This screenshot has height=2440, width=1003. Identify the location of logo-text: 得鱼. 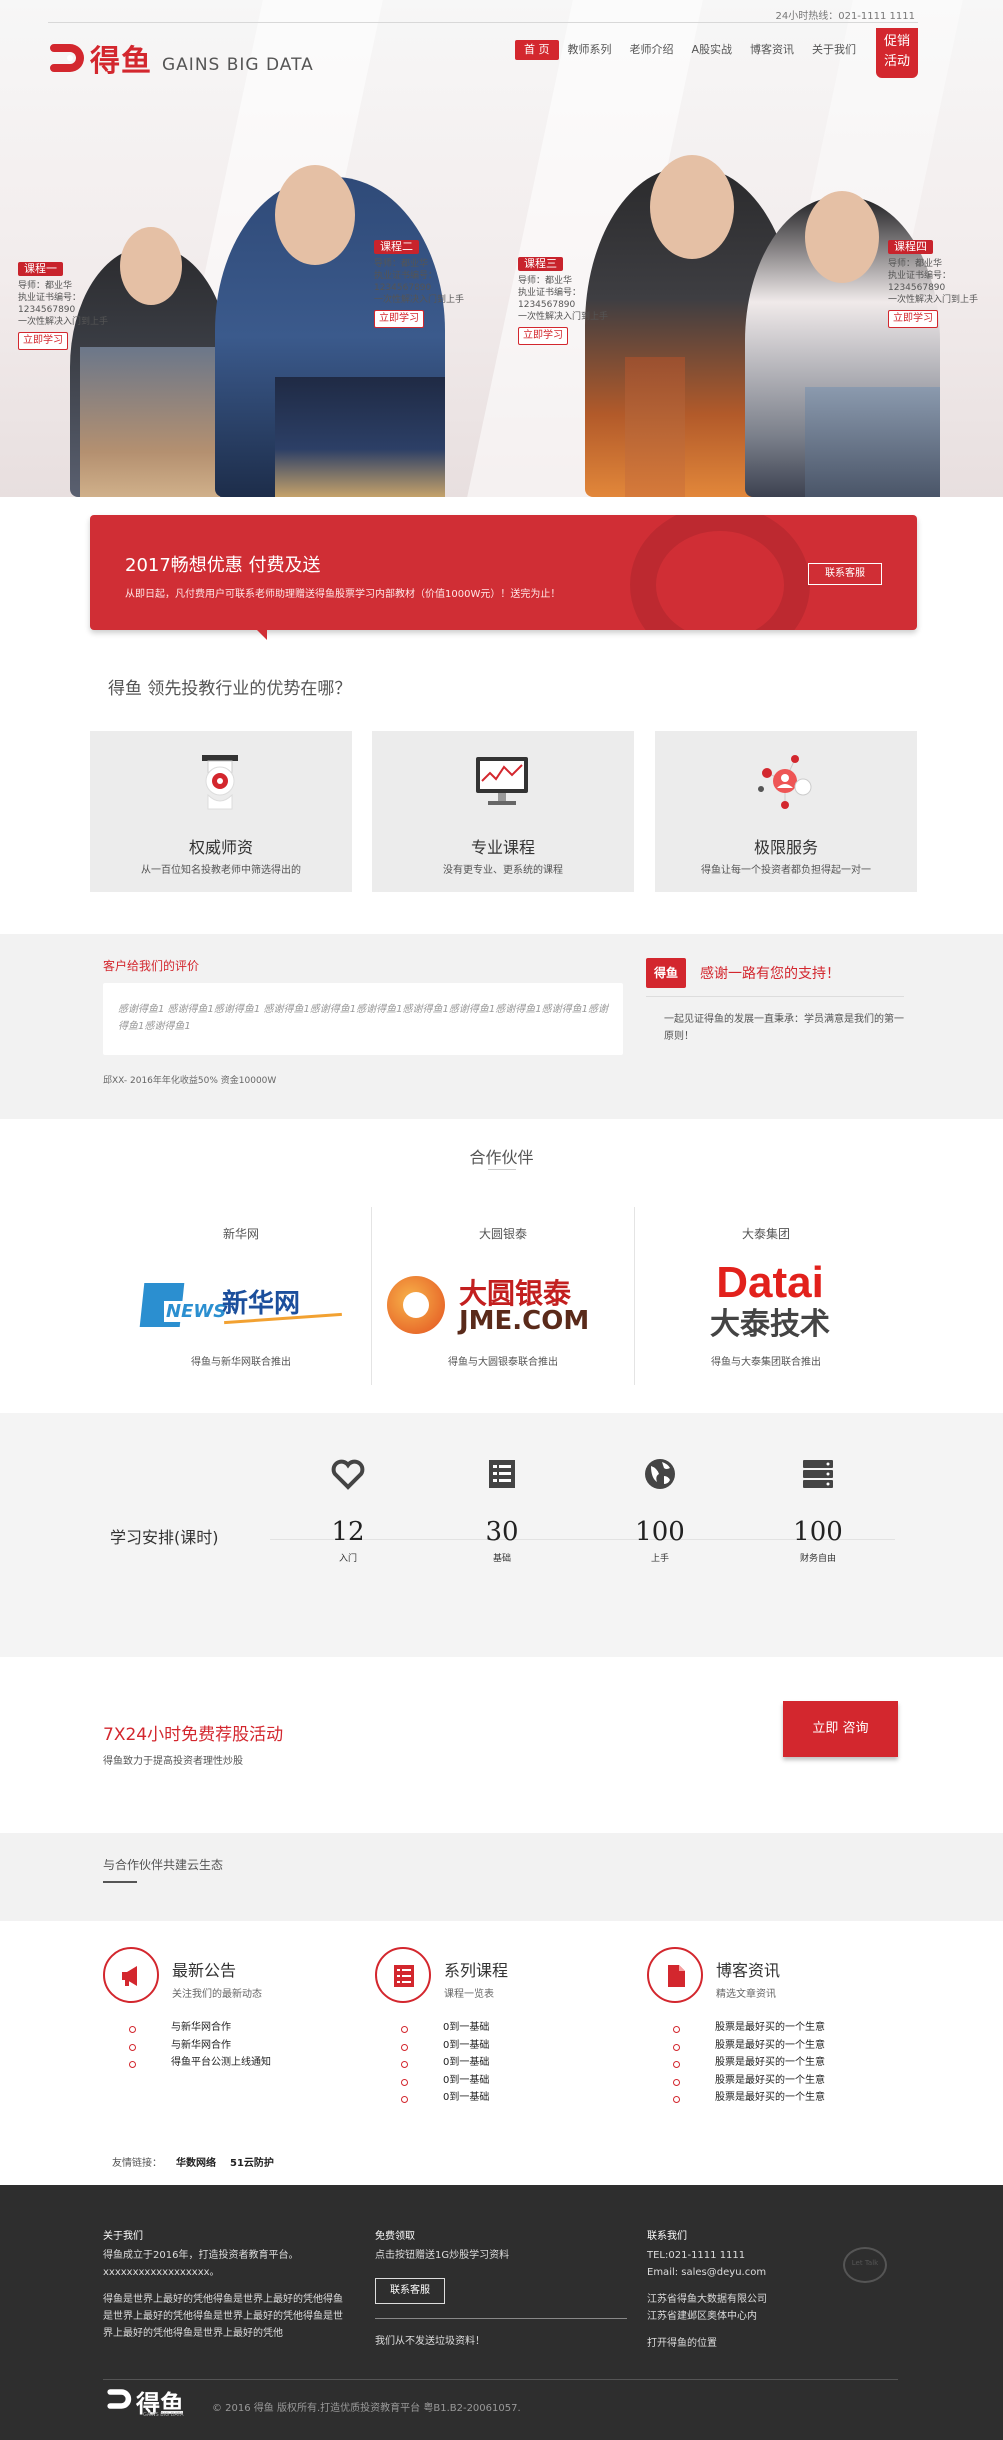
(121, 58).